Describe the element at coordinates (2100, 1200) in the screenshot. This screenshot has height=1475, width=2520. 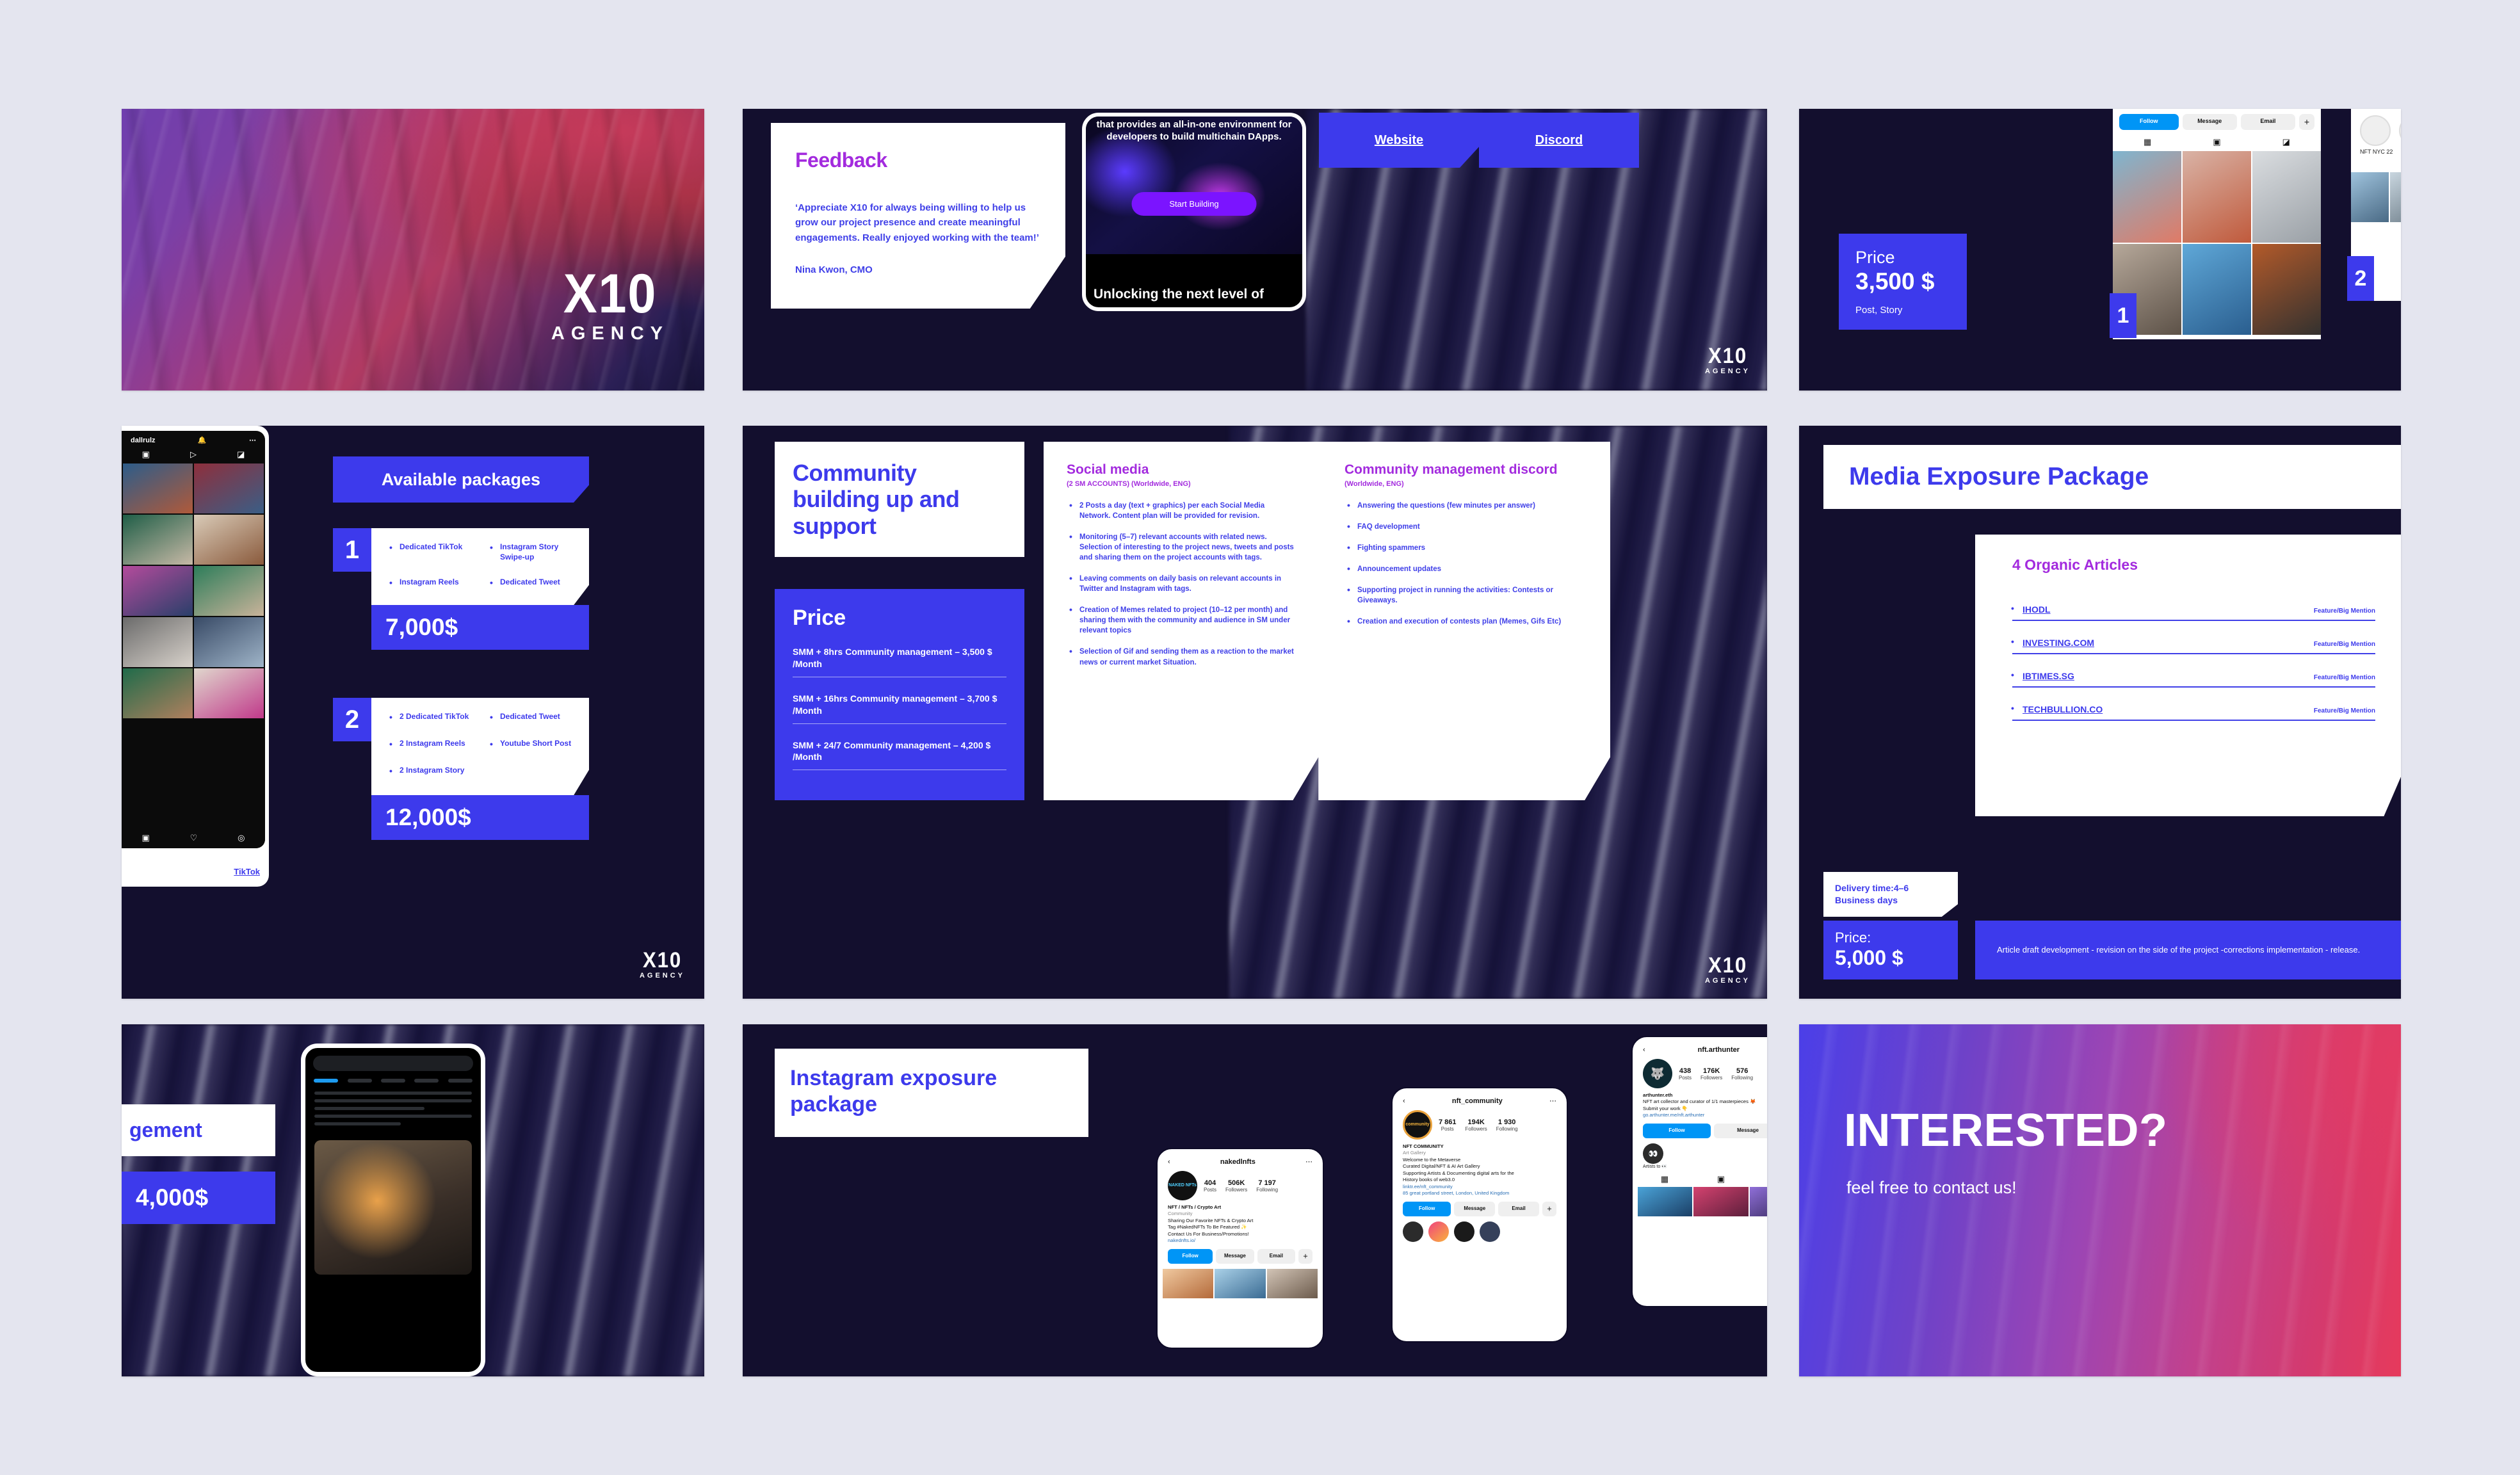
I see `slide-interested: INTERESTED? feel free to contact us!` at that location.